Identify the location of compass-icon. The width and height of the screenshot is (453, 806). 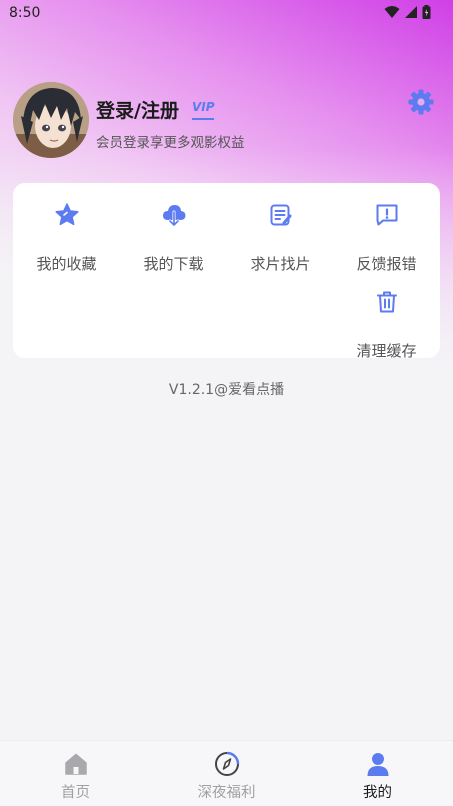
(226, 763).